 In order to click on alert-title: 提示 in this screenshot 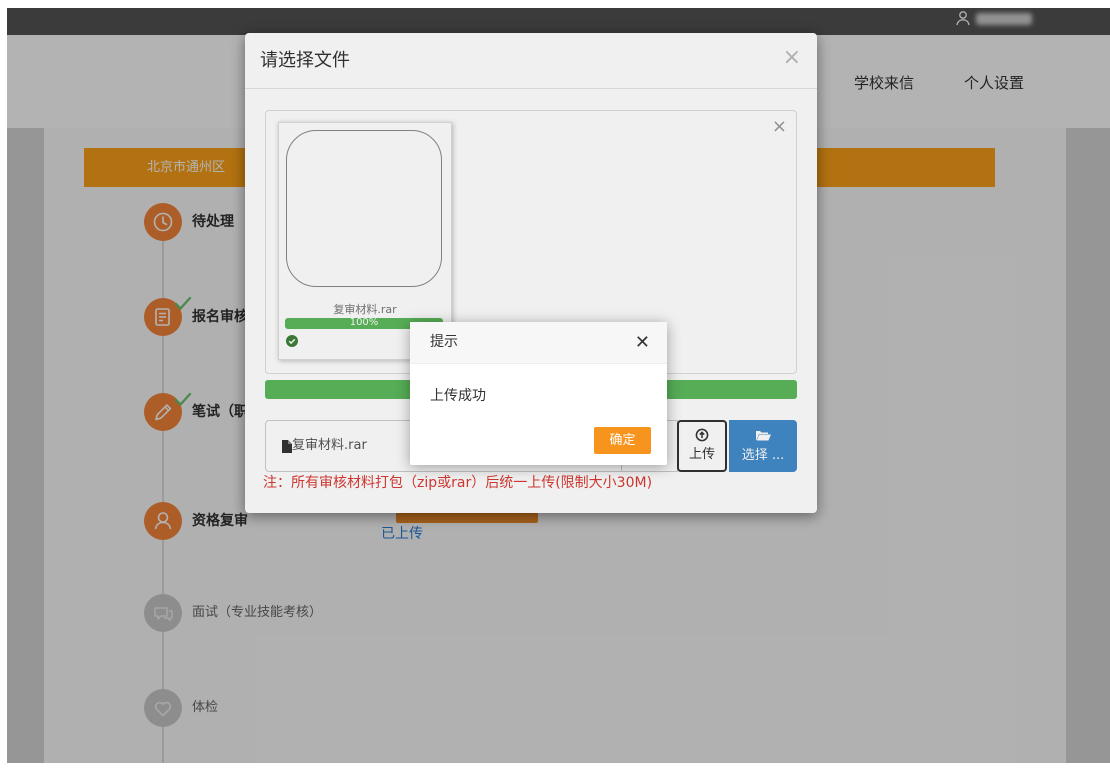, I will do `click(444, 342)`.